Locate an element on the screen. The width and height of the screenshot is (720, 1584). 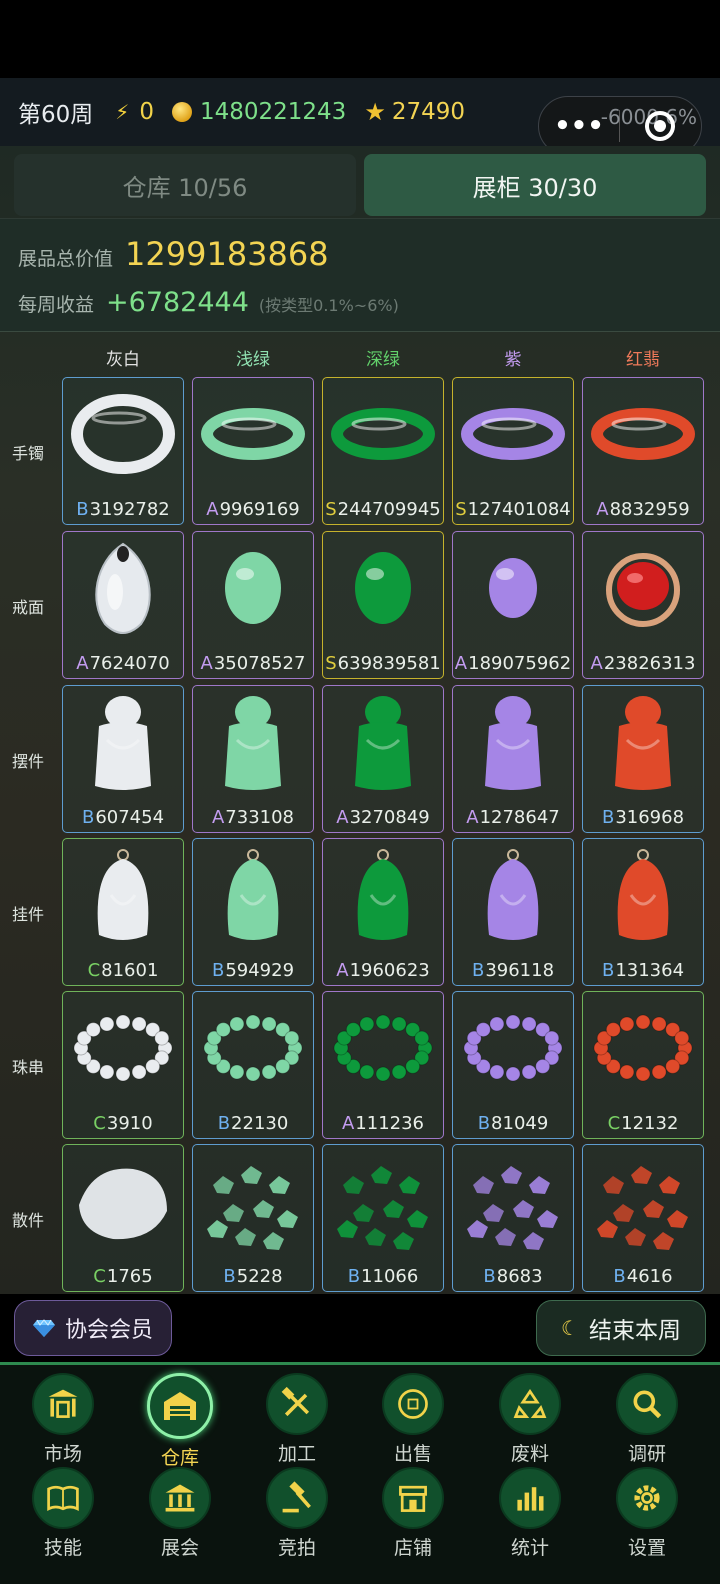
close-target-icon is located at coordinates (660, 126).